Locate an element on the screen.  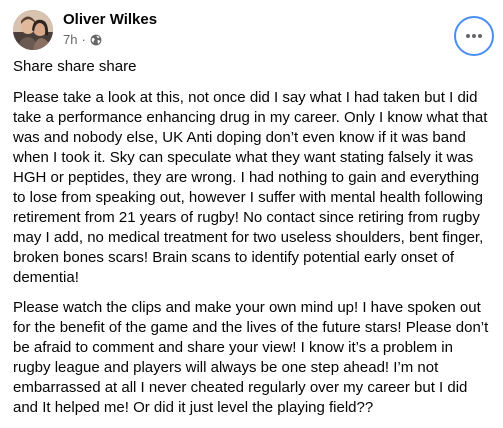
author-name: Oliver Wilkes is located at coordinates (110, 19).